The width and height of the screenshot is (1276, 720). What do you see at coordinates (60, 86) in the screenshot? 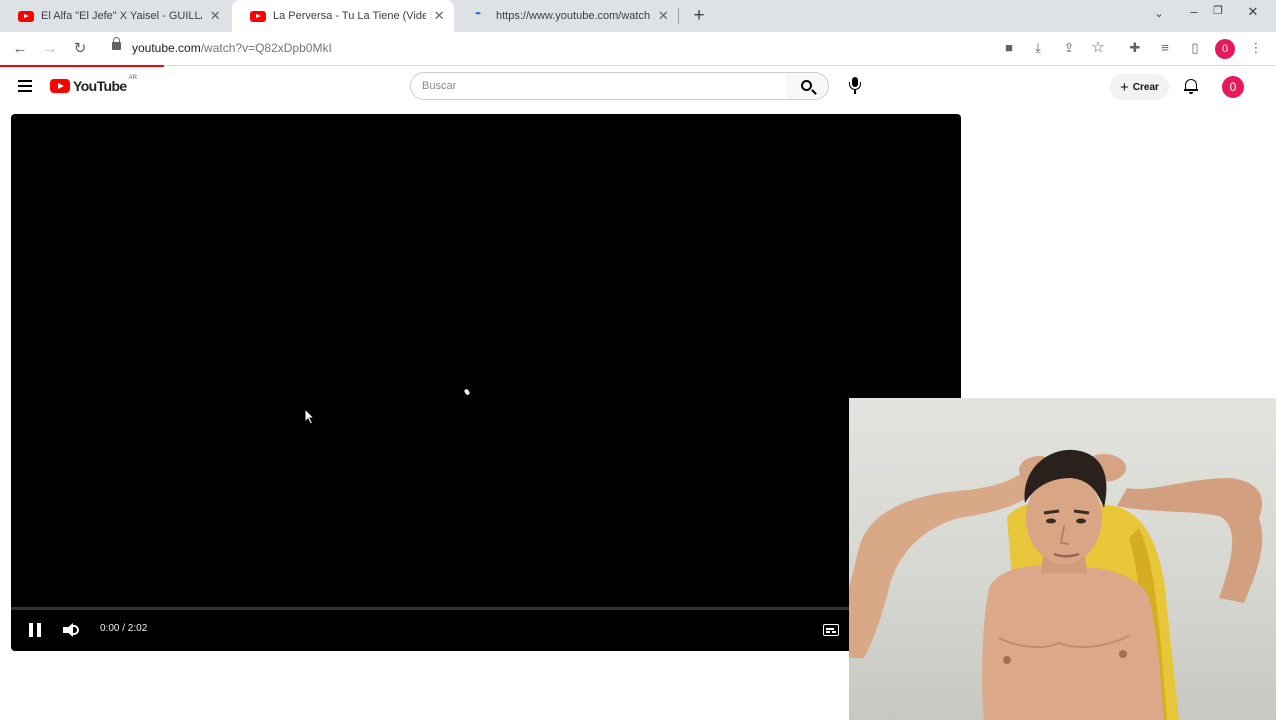
I see `youtube-play-icon` at bounding box center [60, 86].